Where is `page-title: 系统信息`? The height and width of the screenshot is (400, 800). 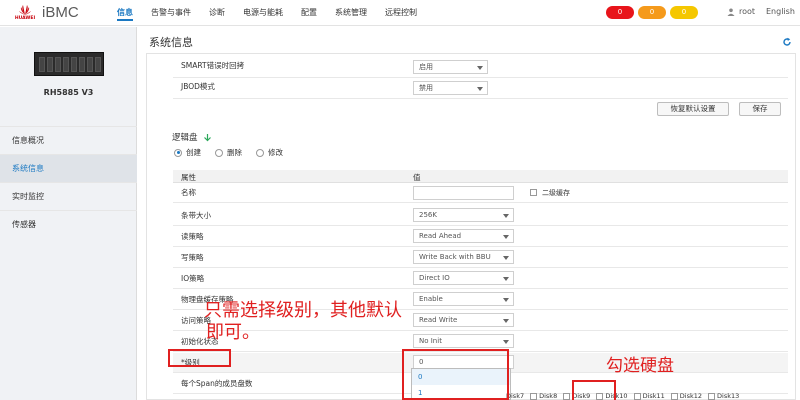
page-title: 系统信息 is located at coordinates (171, 42).